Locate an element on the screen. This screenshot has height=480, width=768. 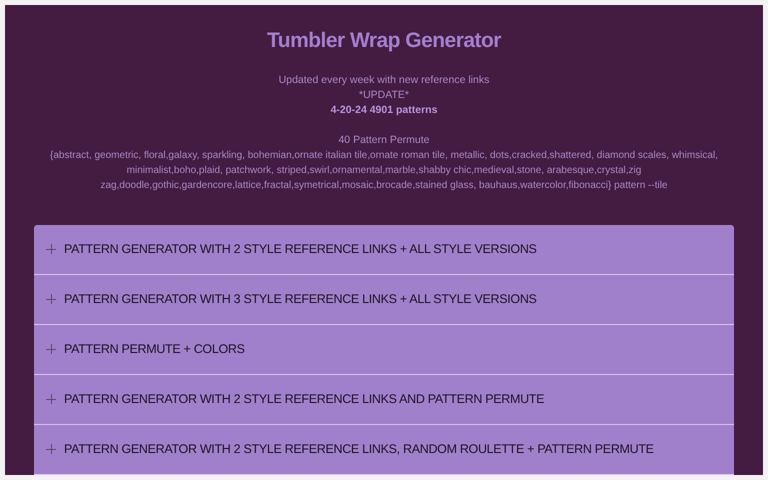
accordion-header: PATTERN PERMUTE + COLORS is located at coordinates (384, 349).